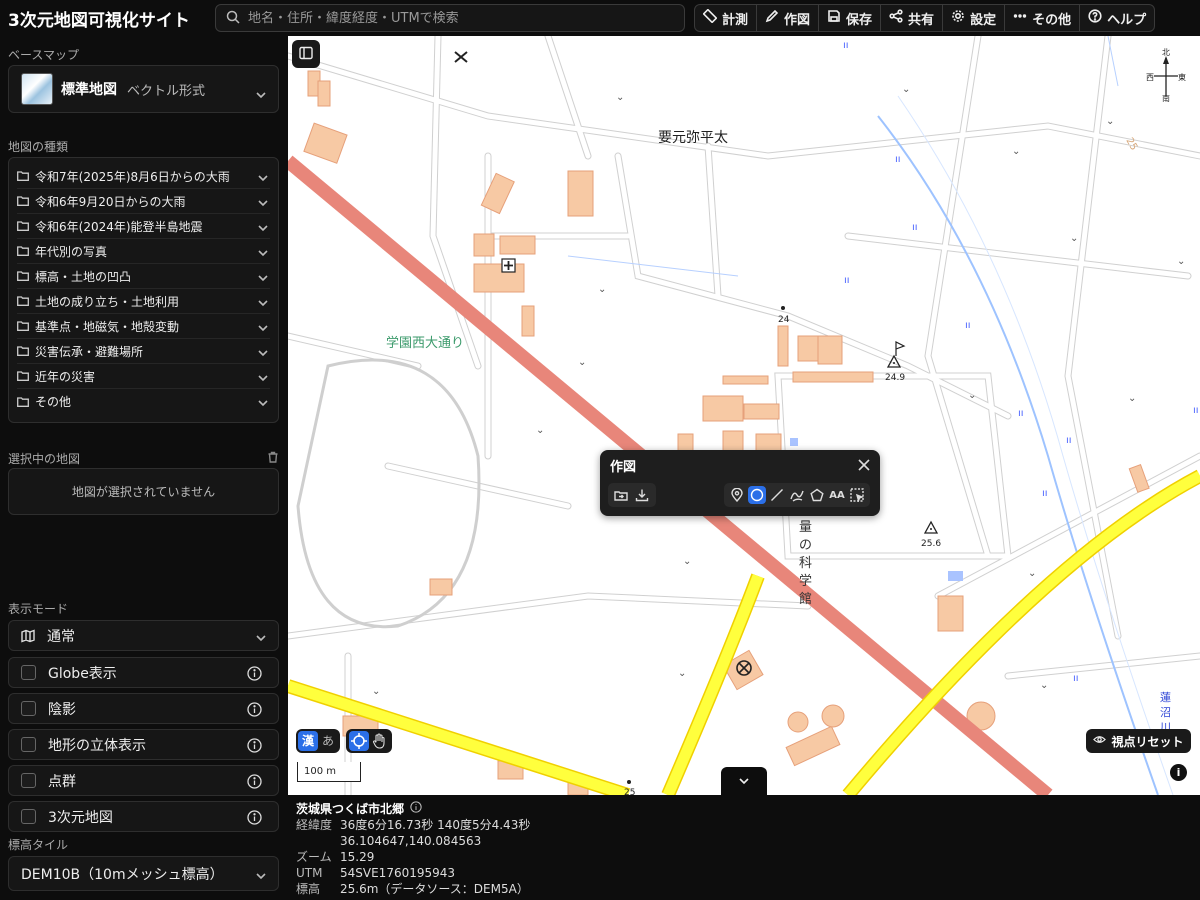 The image size is (1200, 900). I want to click on terrain-checkbox, so click(28, 744).